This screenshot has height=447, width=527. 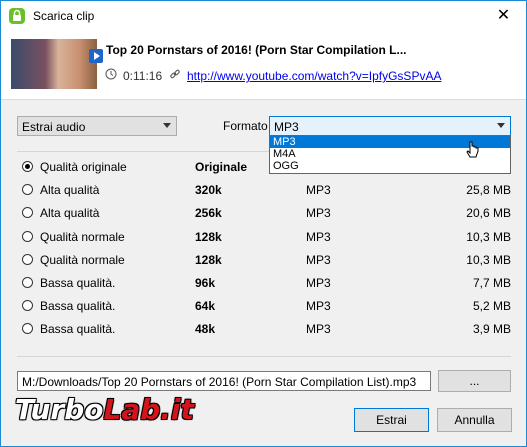 I want to click on title-bar: Scarica clip ✕, so click(x=263, y=16).